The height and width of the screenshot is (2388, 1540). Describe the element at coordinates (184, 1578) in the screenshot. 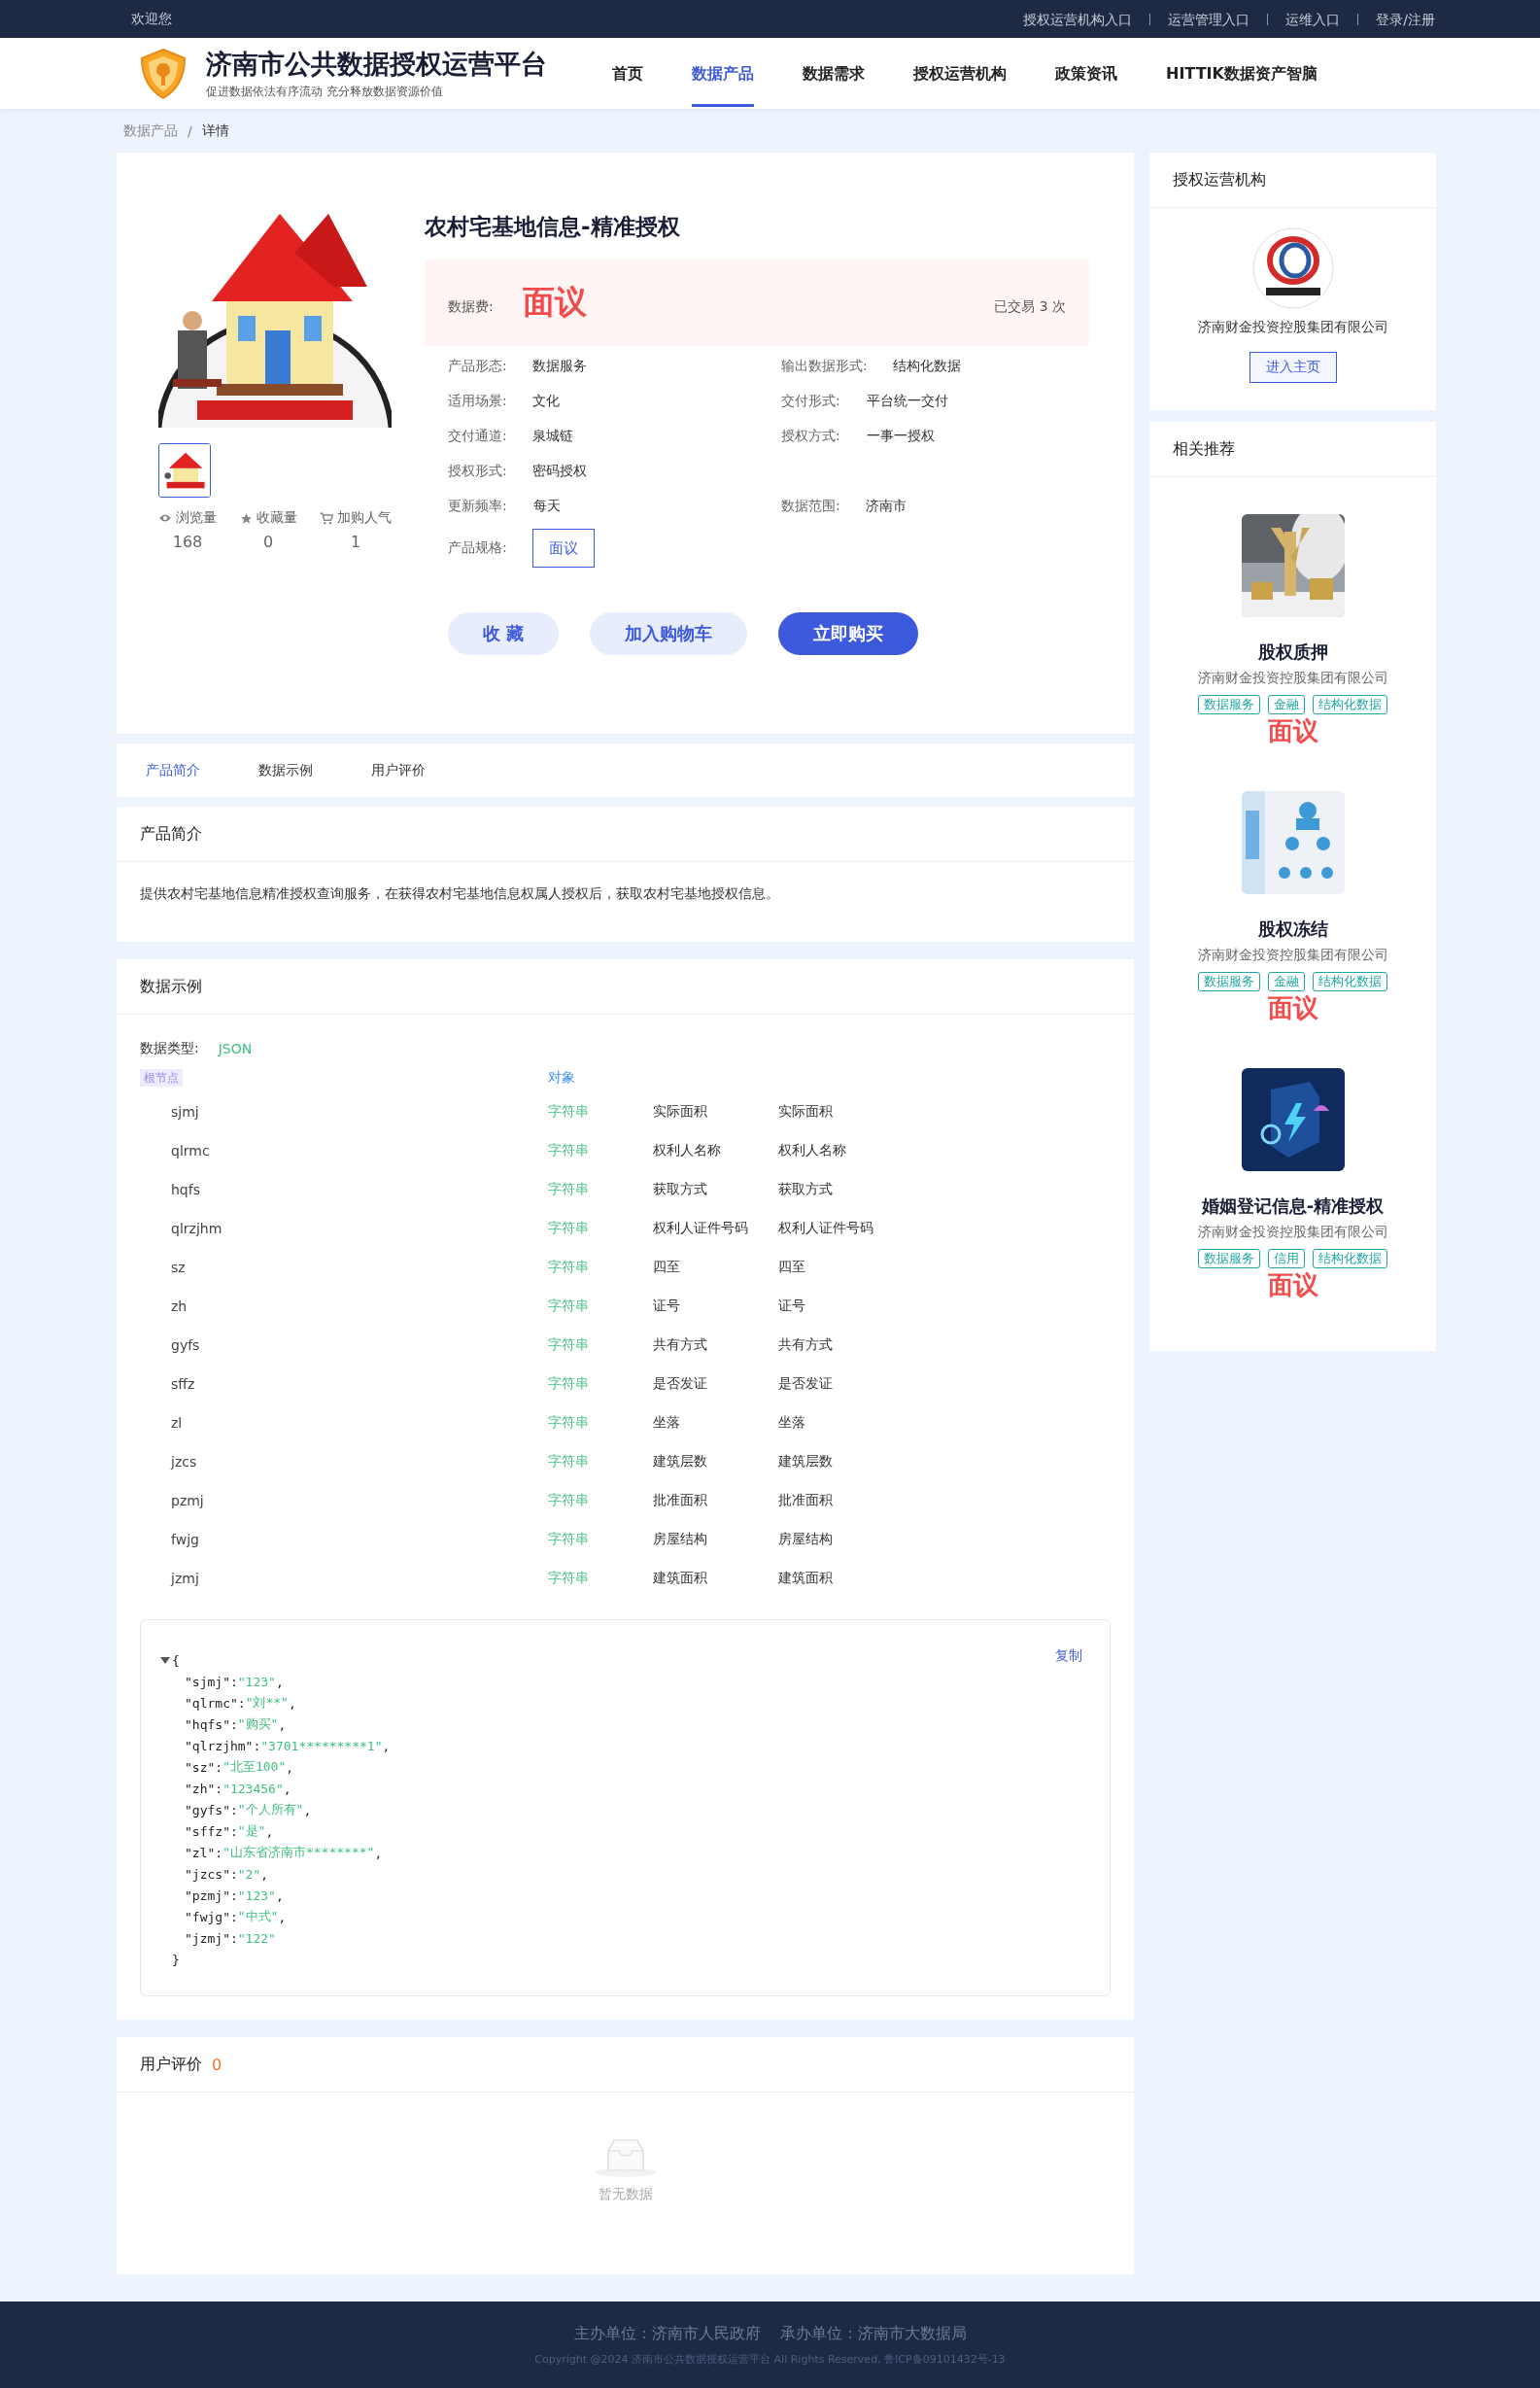

I see `field-name: jzmj` at that location.